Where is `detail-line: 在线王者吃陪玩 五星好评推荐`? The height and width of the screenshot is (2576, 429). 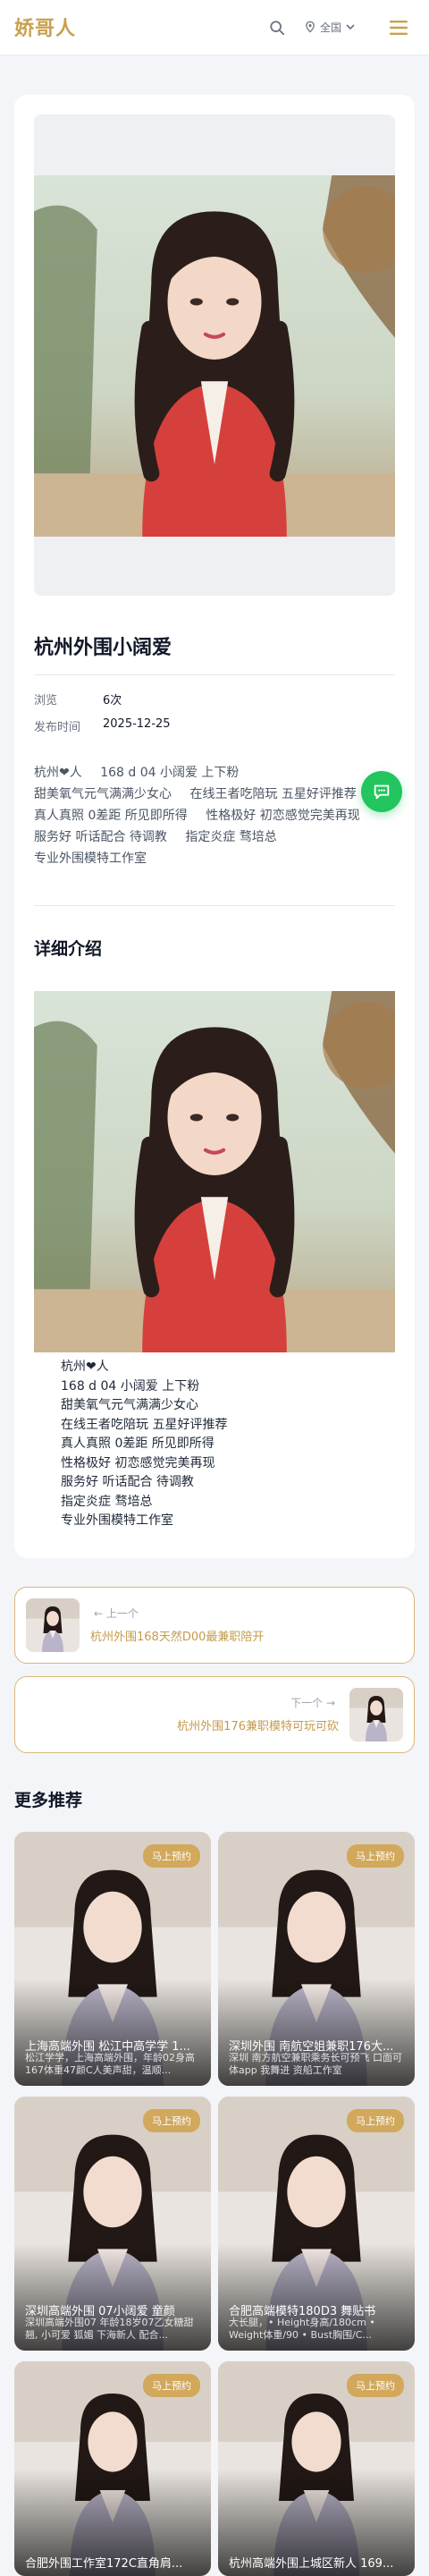 detail-line: 在线王者吃陪玩 五星好评推荐 is located at coordinates (144, 1424).